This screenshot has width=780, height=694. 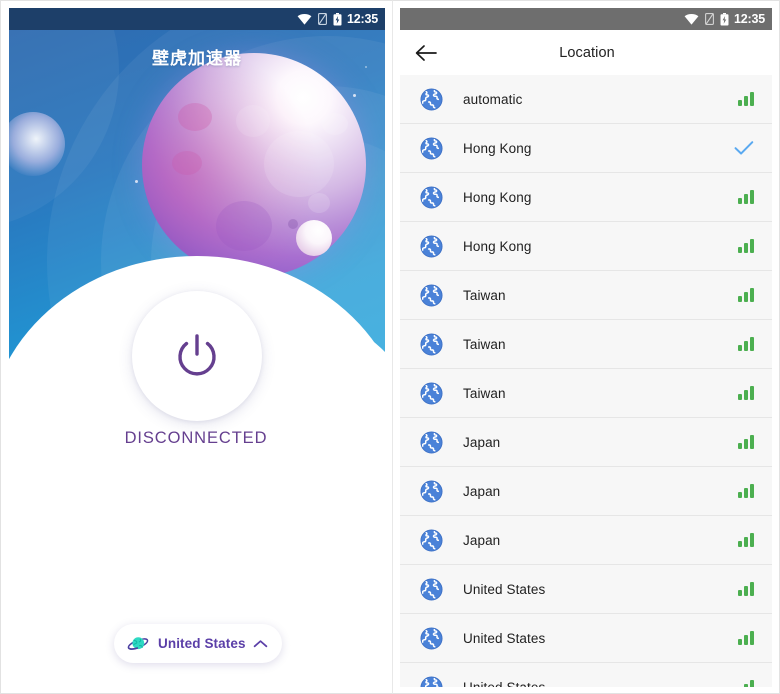 I want to click on page-title: Location, so click(x=587, y=52).